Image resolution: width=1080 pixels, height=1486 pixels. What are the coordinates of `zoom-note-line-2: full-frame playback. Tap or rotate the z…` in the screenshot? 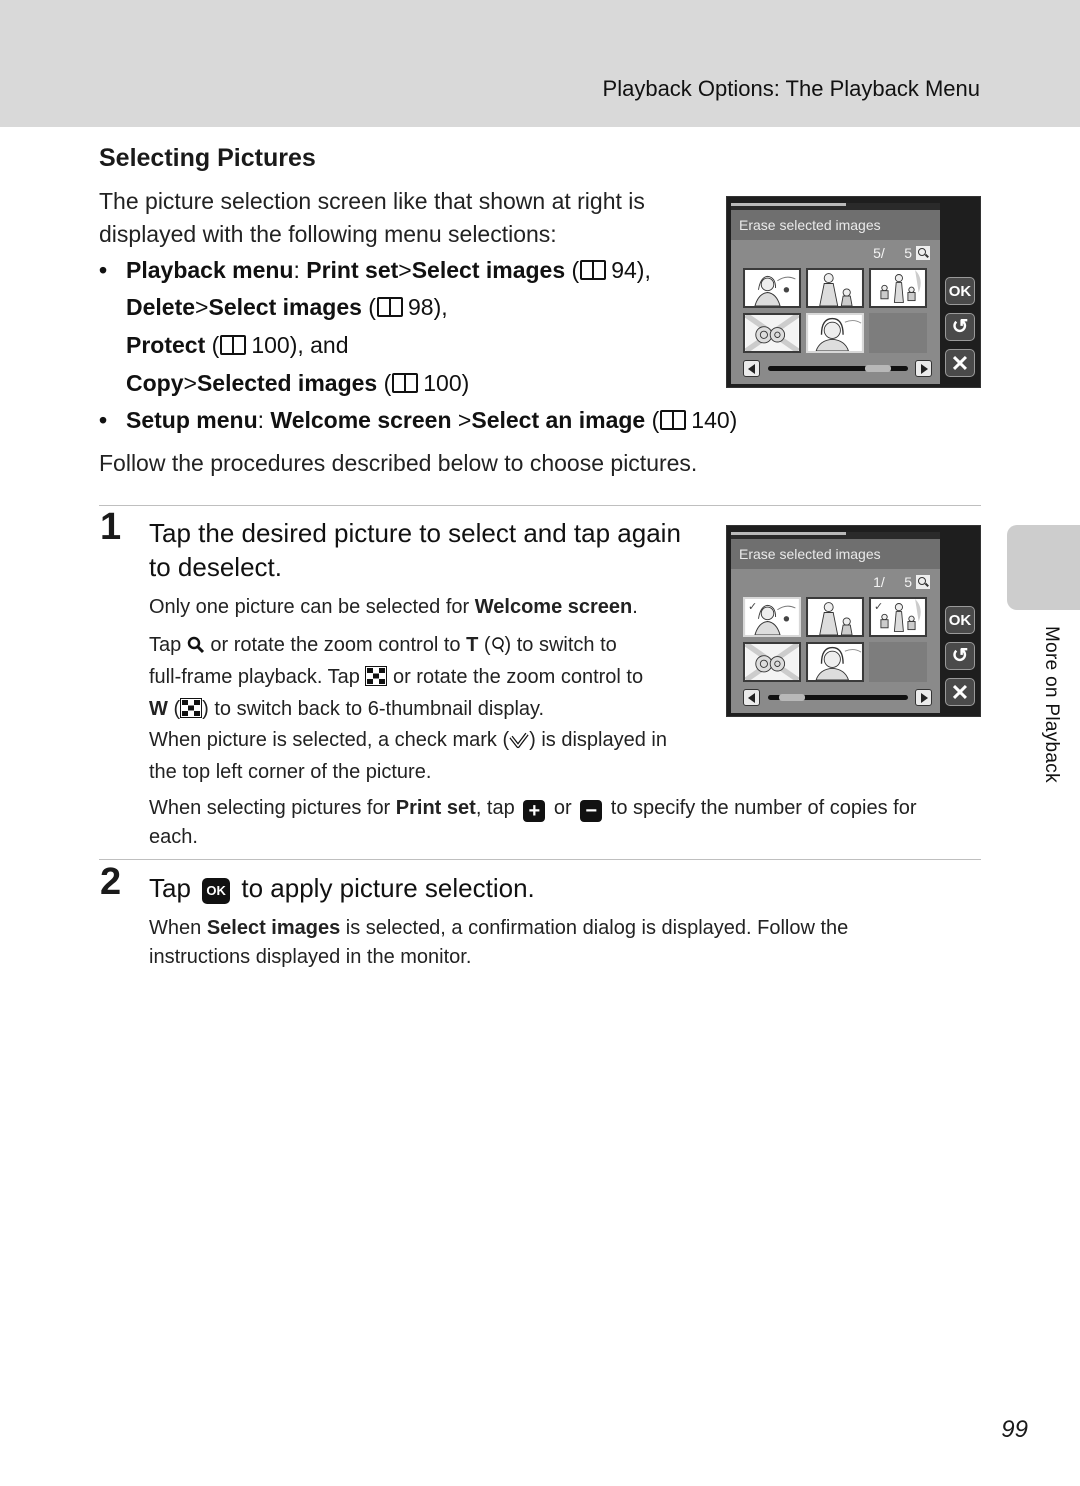 It's located at (396, 679).